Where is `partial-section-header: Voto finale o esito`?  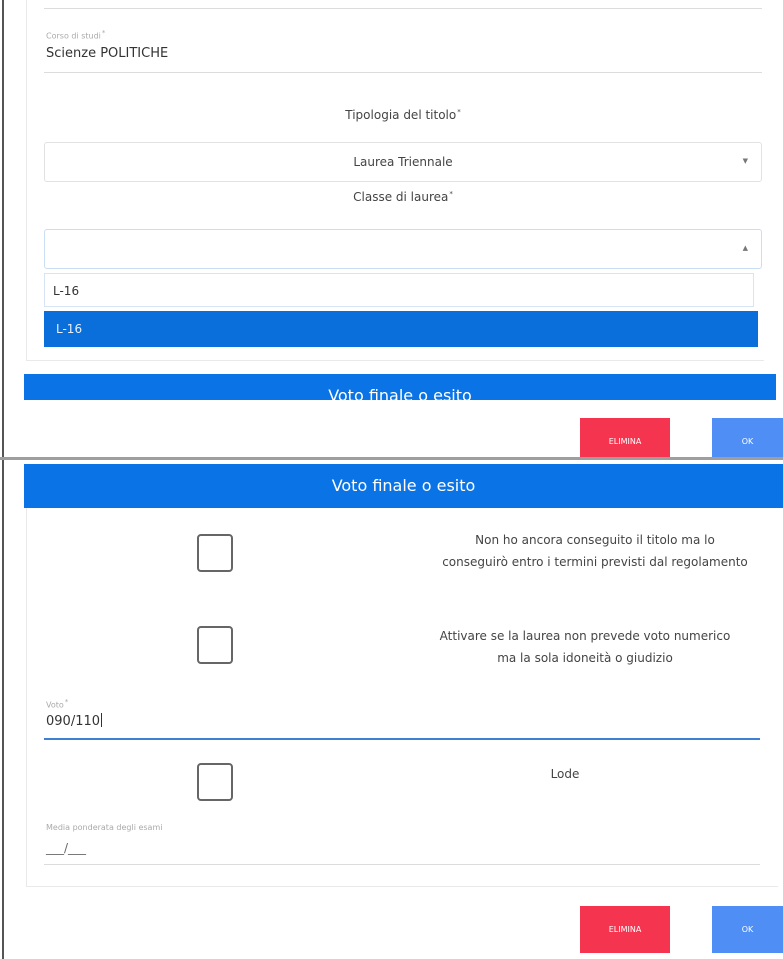 partial-section-header: Voto finale o esito is located at coordinates (400, 389).